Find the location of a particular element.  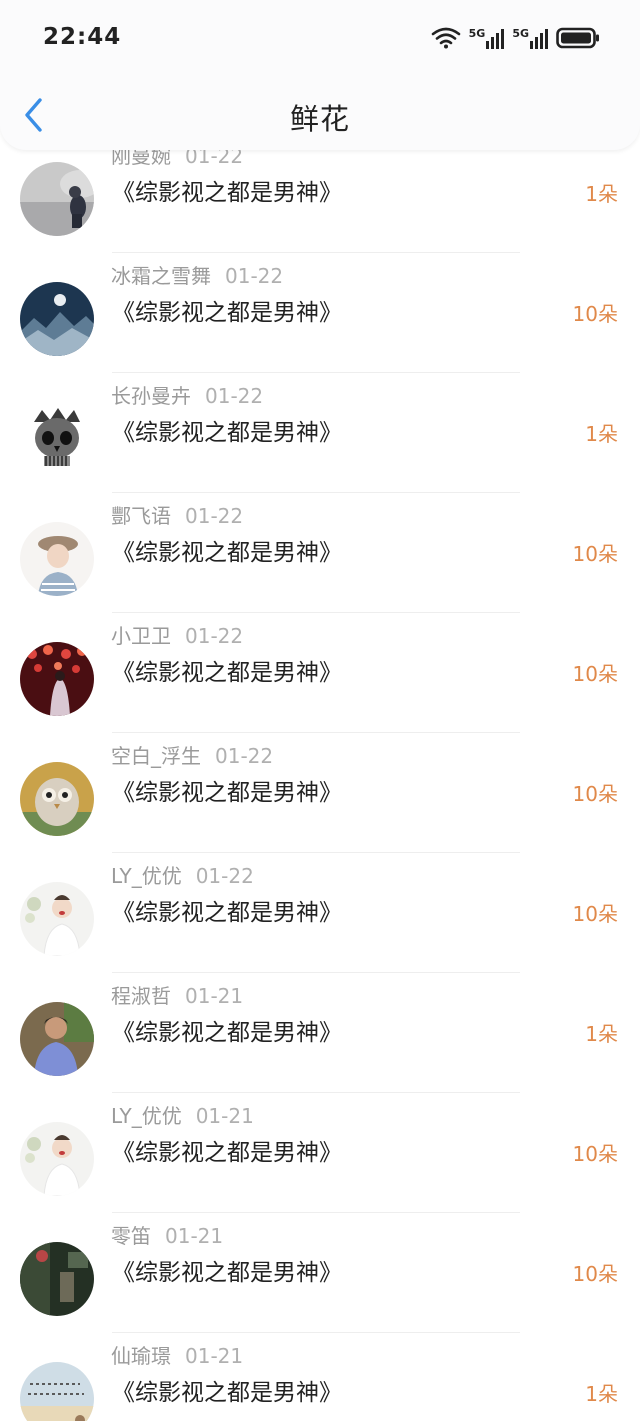

item-meta: 酆飞语 01-22 is located at coordinates (177, 514).